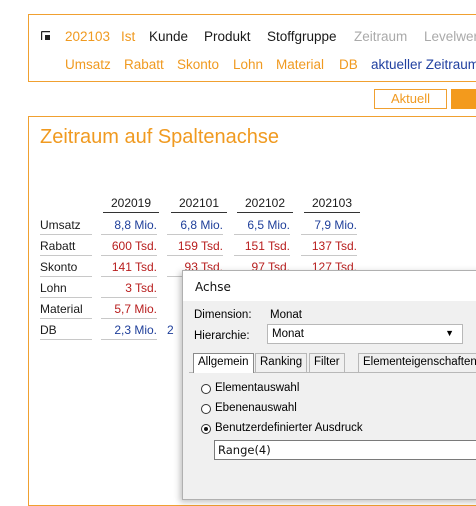  I want to click on dialog-titlebar: Achse, so click(329, 286).